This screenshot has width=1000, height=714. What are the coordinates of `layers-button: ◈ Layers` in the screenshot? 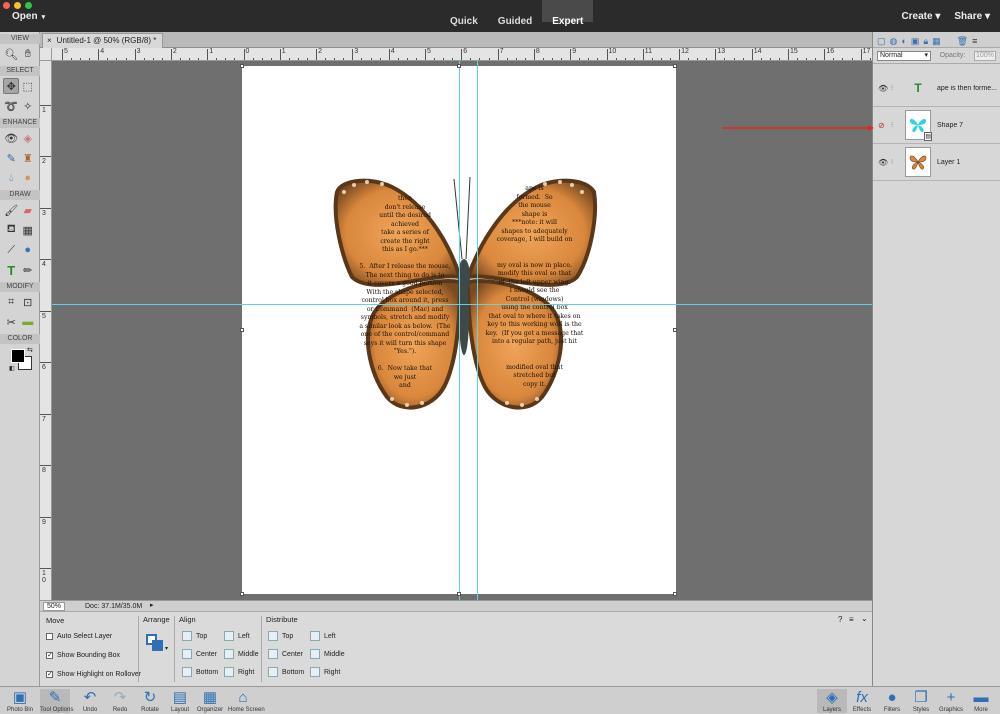 It's located at (832, 701).